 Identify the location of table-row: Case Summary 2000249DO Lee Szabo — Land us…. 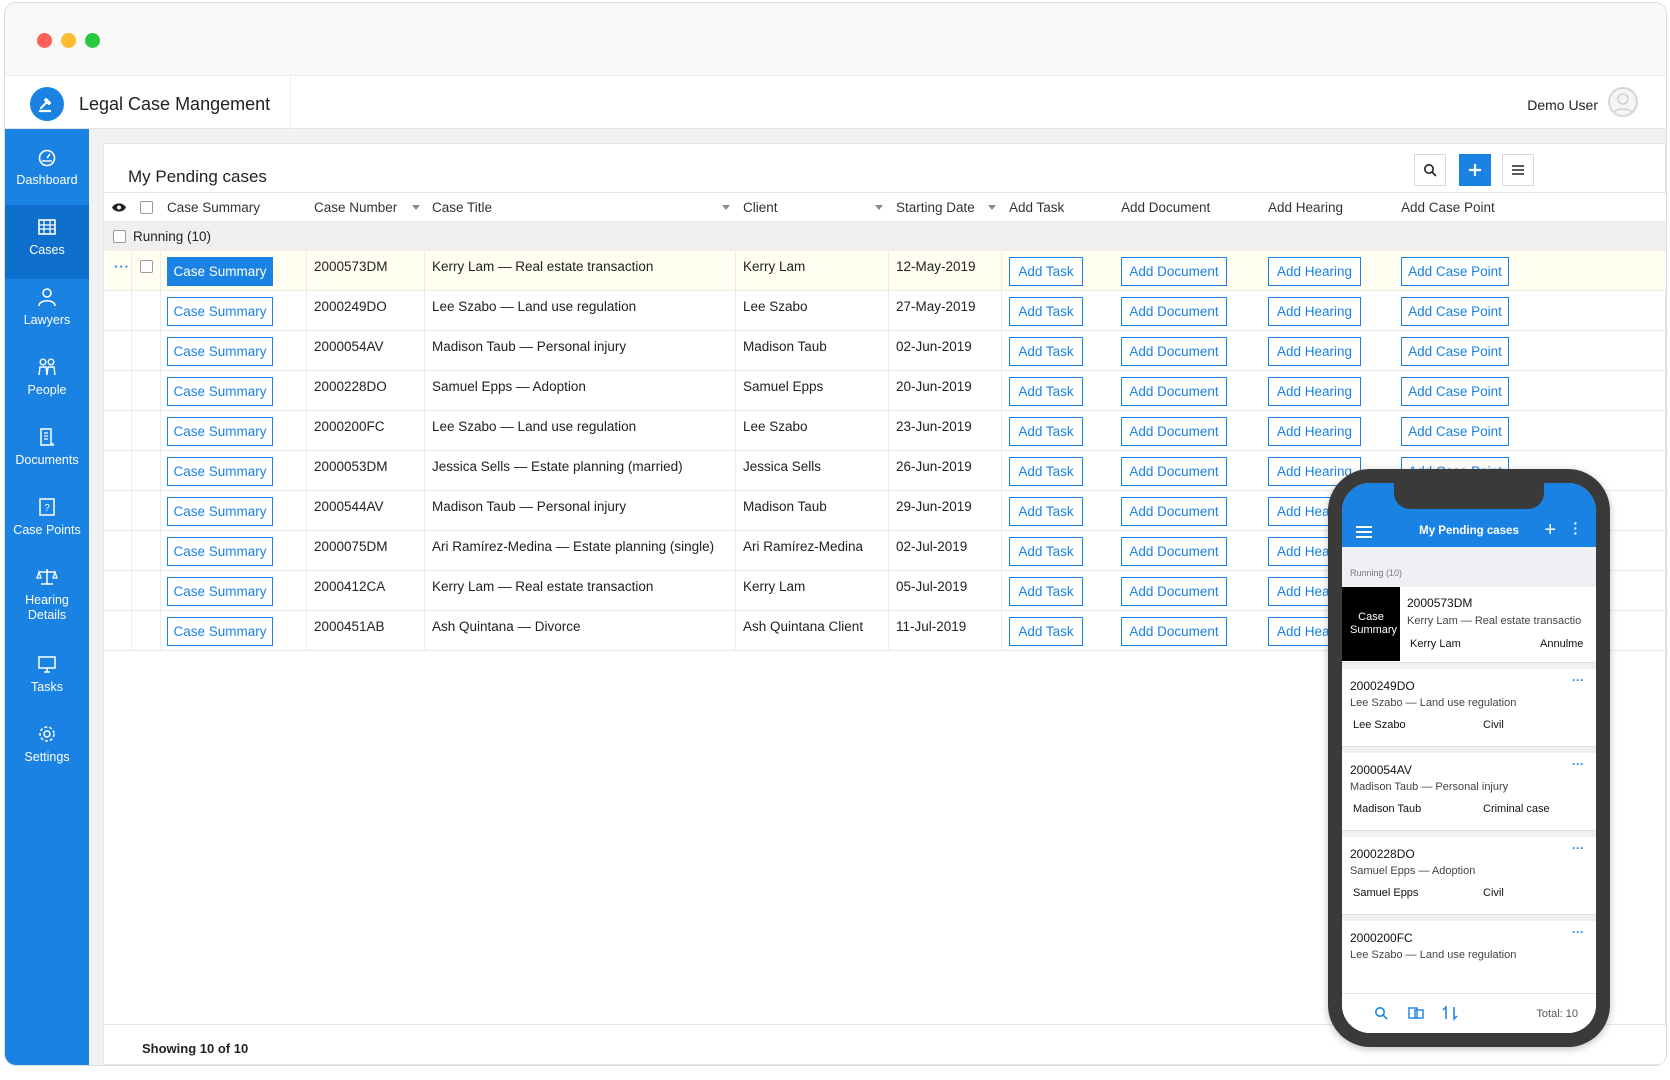
(885, 311).